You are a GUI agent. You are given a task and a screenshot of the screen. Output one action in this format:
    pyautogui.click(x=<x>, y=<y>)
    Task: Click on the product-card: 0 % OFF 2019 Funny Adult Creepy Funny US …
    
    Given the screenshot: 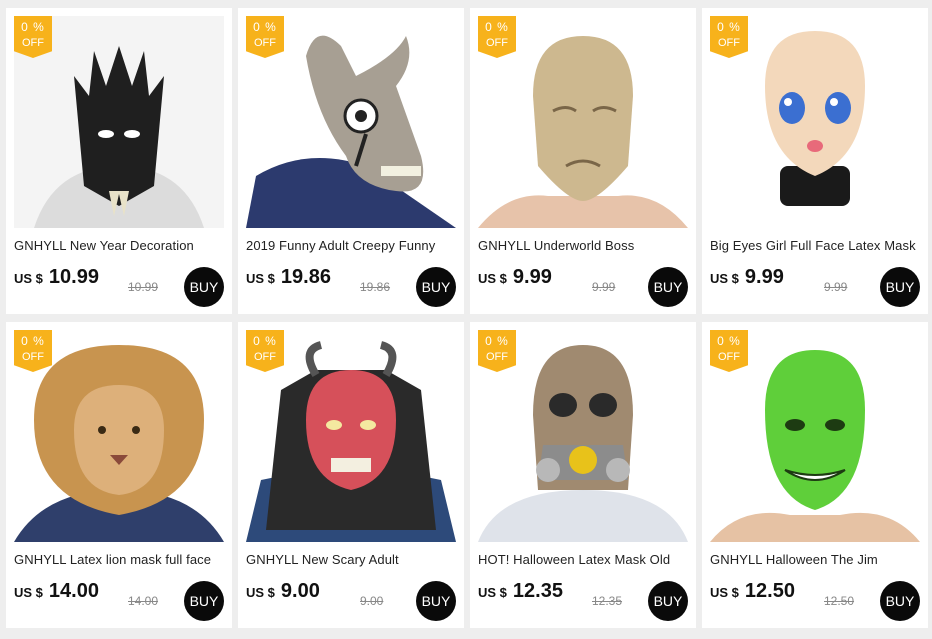 What is the action you would take?
    pyautogui.click(x=351, y=161)
    